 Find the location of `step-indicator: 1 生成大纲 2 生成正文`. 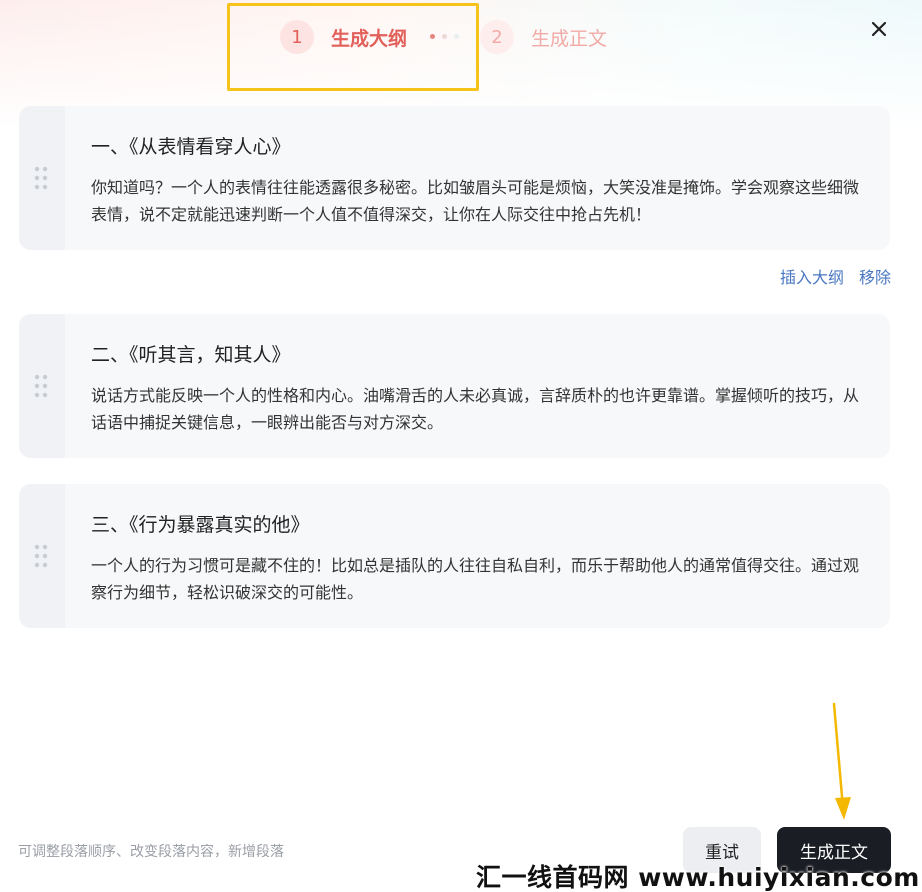

step-indicator: 1 生成大纲 2 生成正文 is located at coordinates (461, 45).